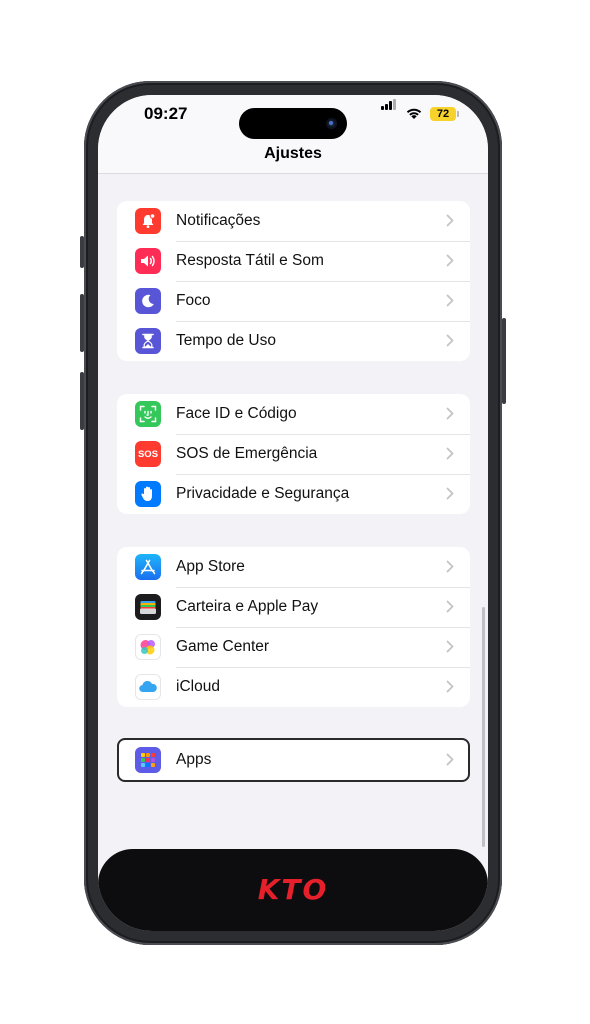 The width and height of the screenshot is (590, 1024). What do you see at coordinates (166, 113) in the screenshot?
I see `status-time: 09:27` at bounding box center [166, 113].